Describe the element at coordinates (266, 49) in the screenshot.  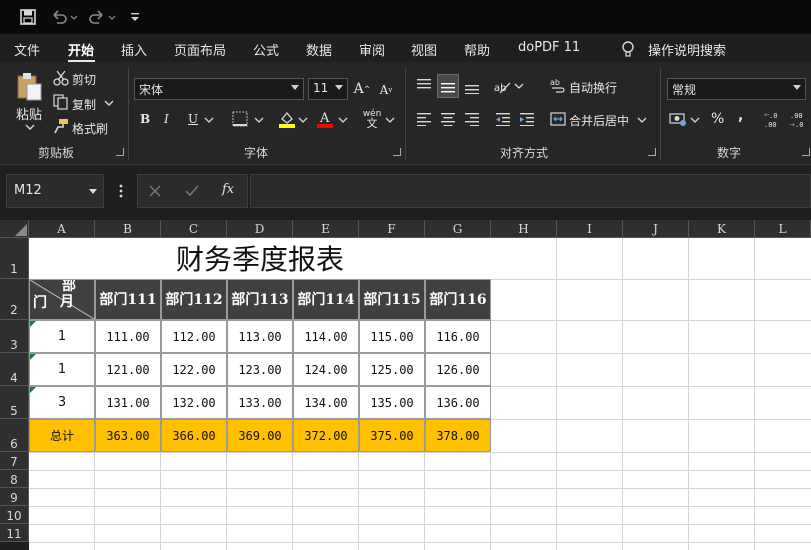
I see `tab-formulas: 公式` at that location.